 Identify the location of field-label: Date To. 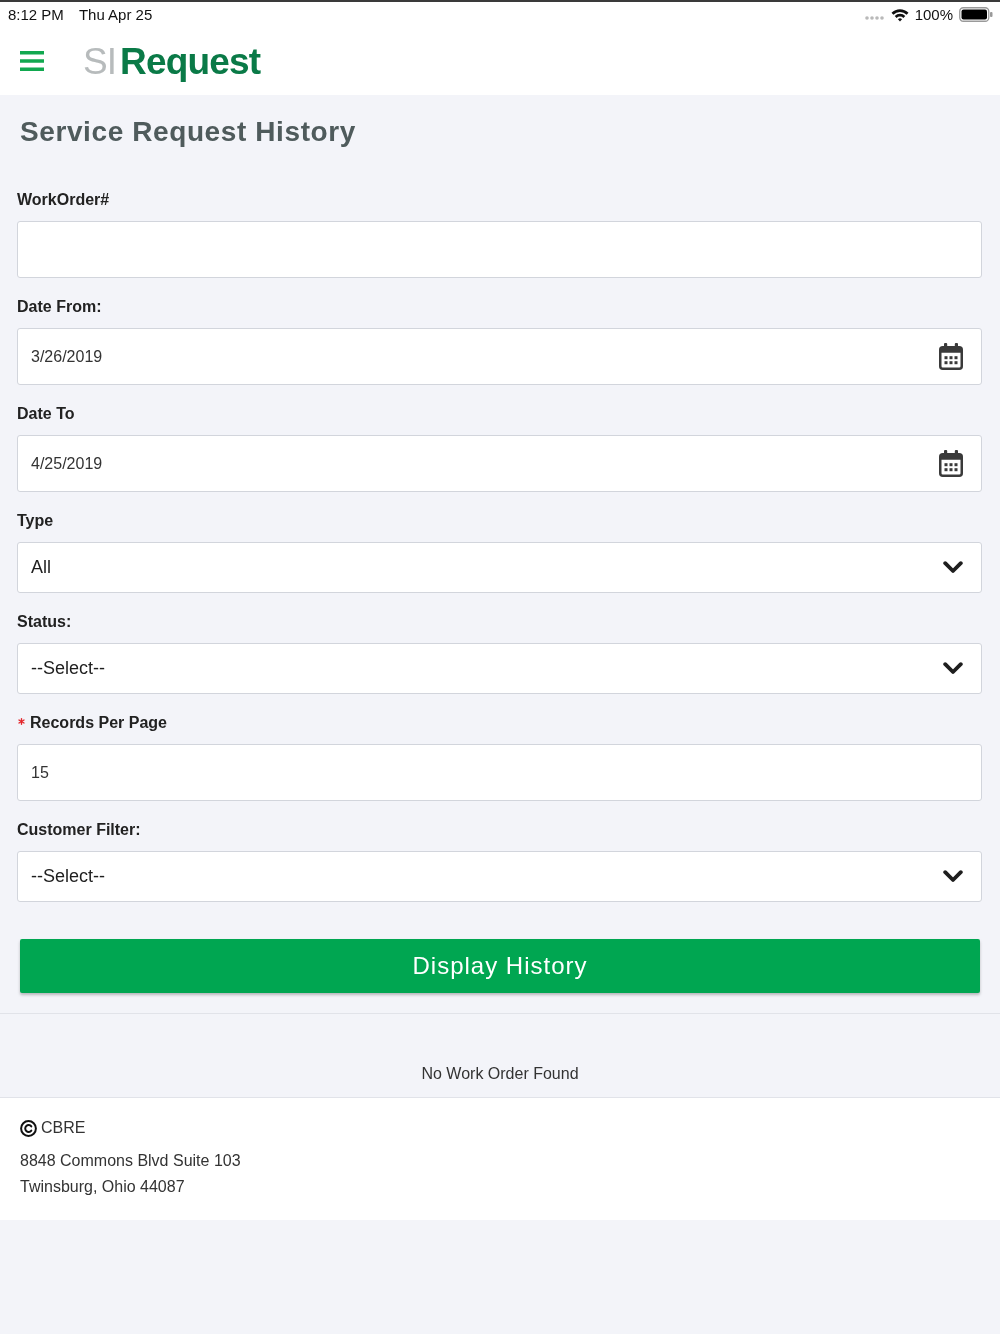
(46, 414).